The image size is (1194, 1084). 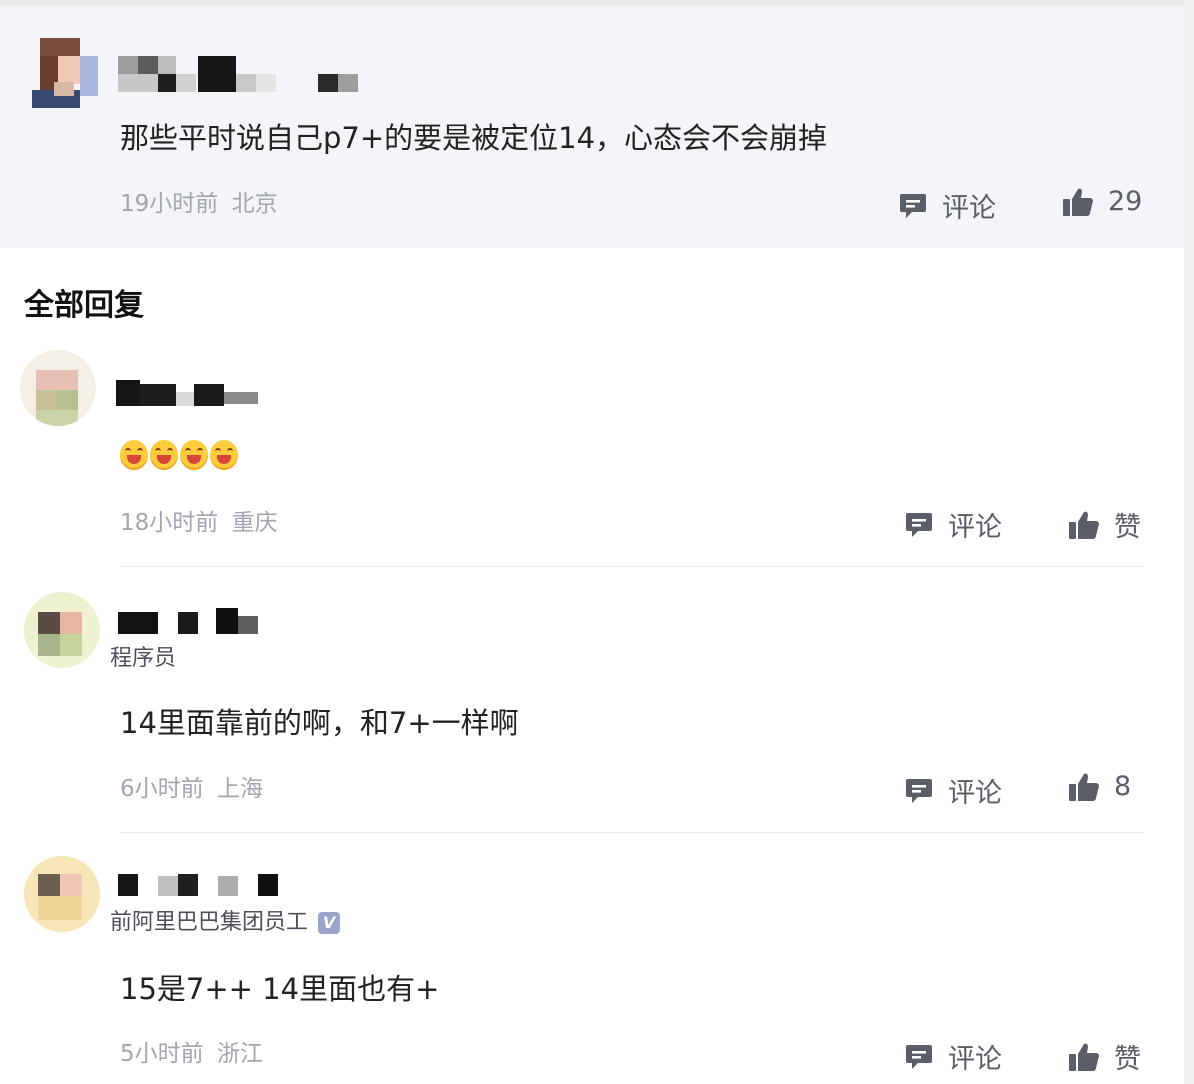 I want to click on reply-1-meta: 18小时前 重庆, so click(x=199, y=523).